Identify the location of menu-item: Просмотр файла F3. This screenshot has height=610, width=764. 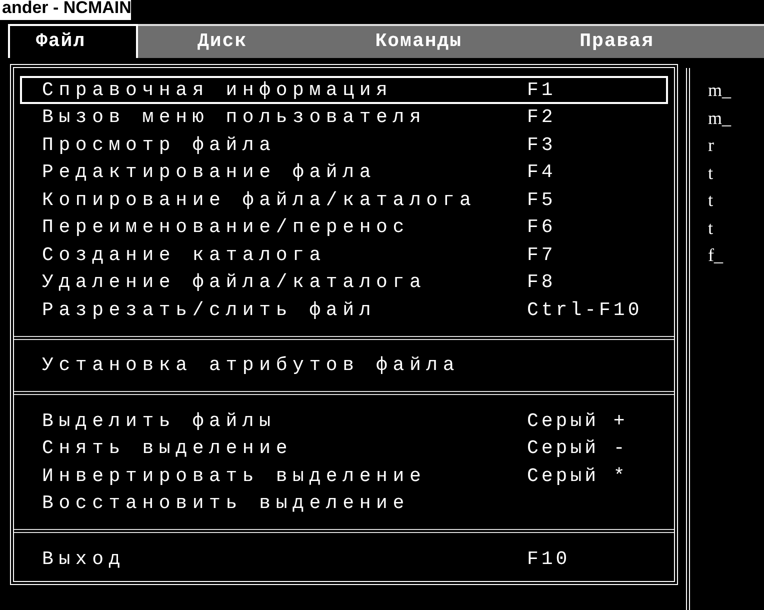
(344, 144).